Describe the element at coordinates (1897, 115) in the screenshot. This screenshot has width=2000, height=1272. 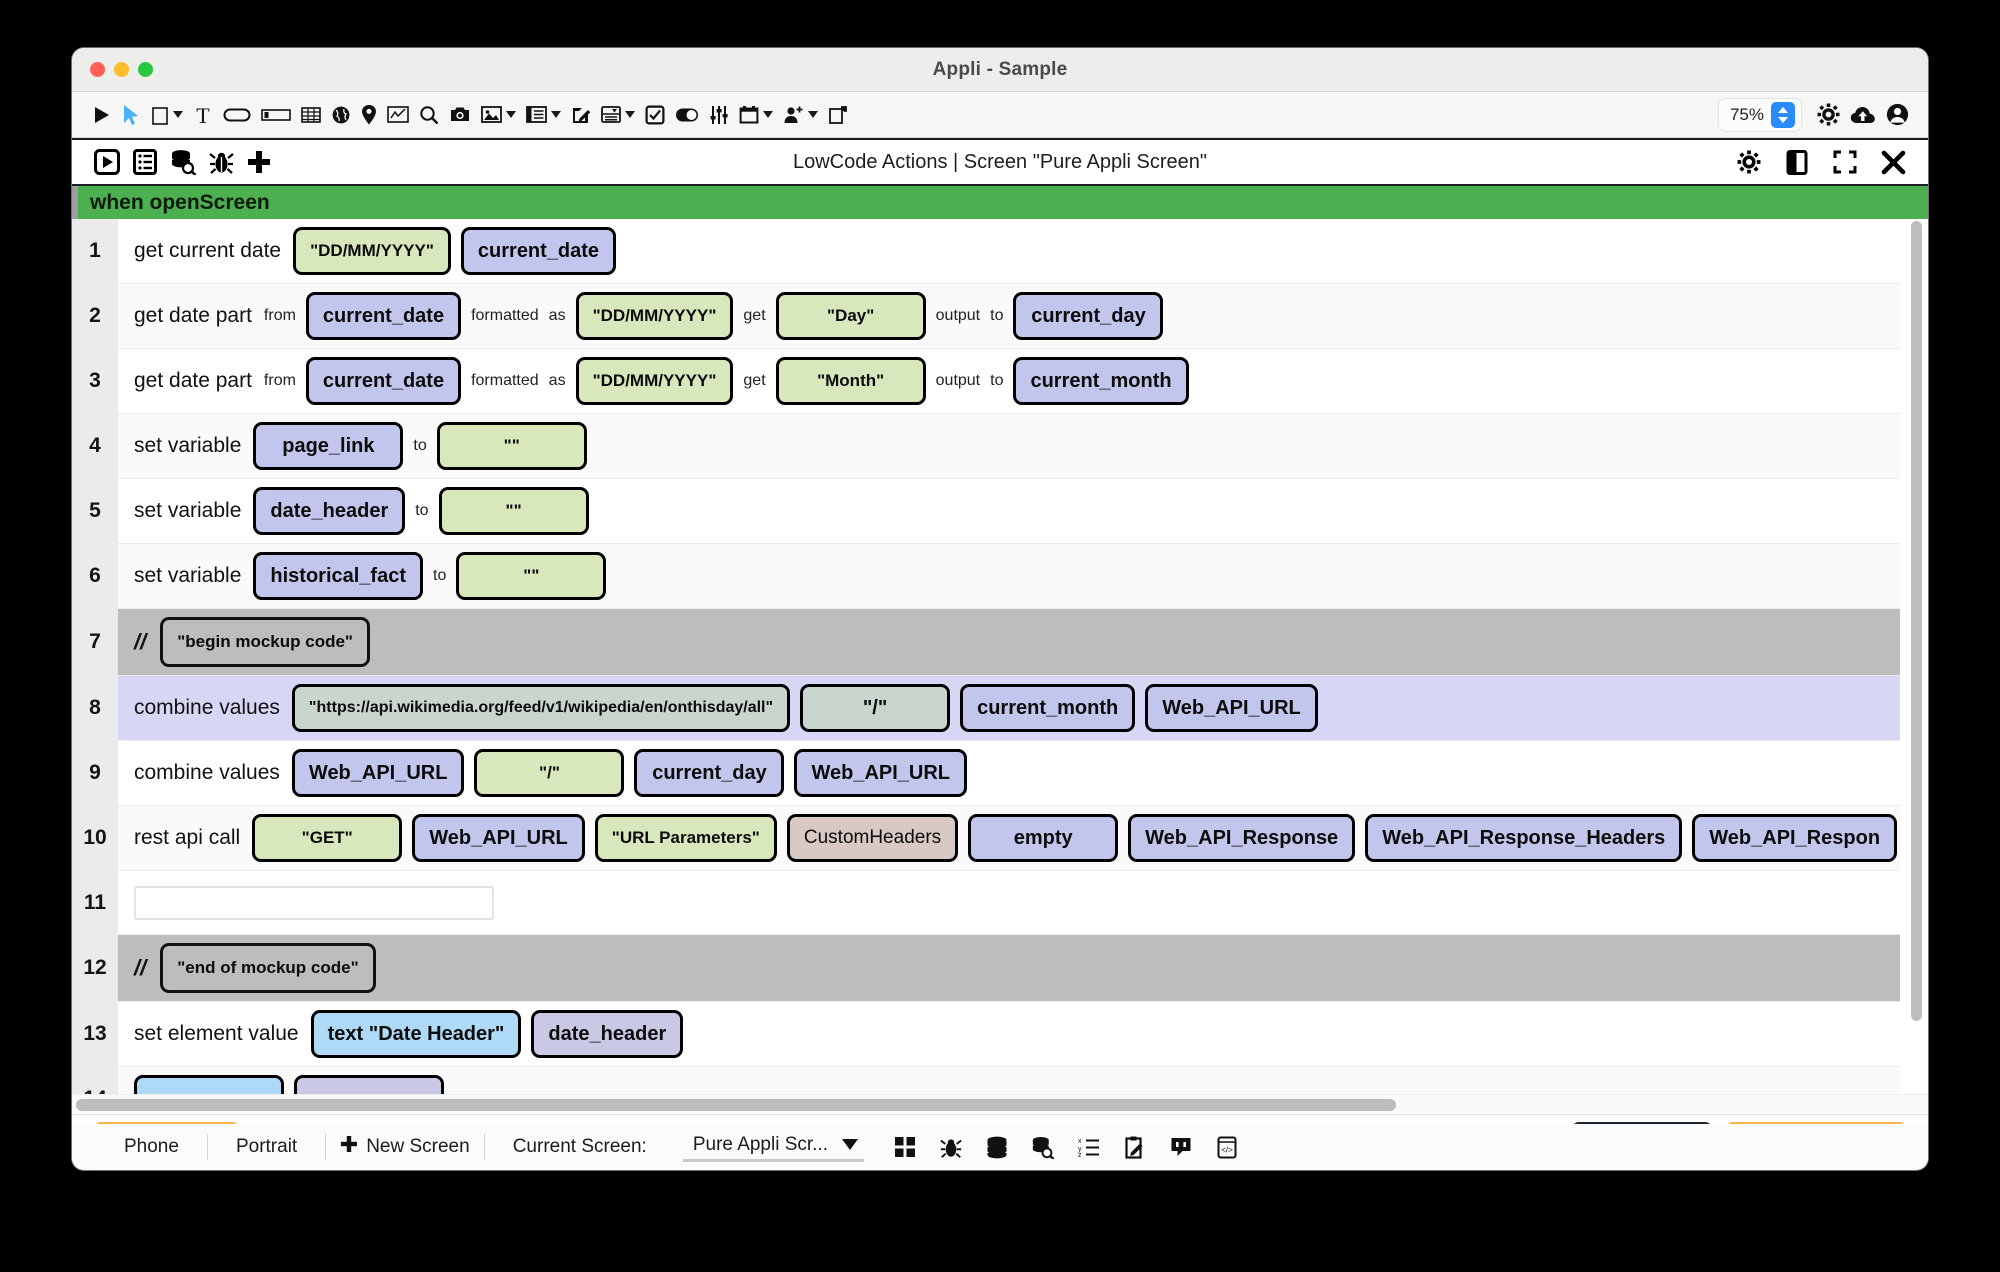
I see `account-icon` at that location.